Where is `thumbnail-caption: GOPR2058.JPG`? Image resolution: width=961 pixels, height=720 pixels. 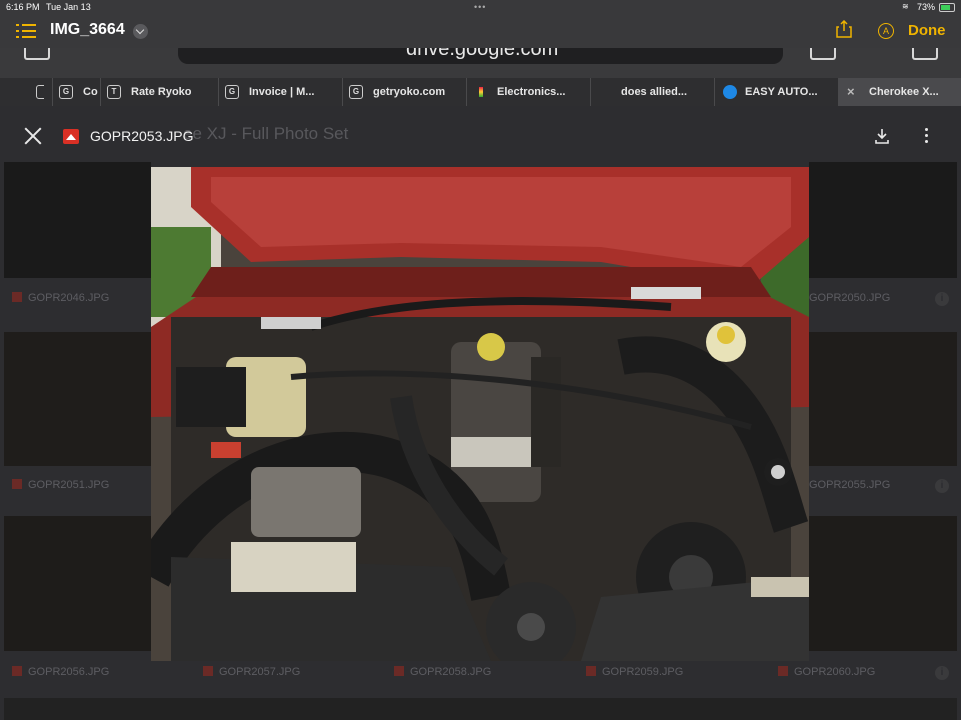 thumbnail-caption: GOPR2058.JPG is located at coordinates (442, 672).